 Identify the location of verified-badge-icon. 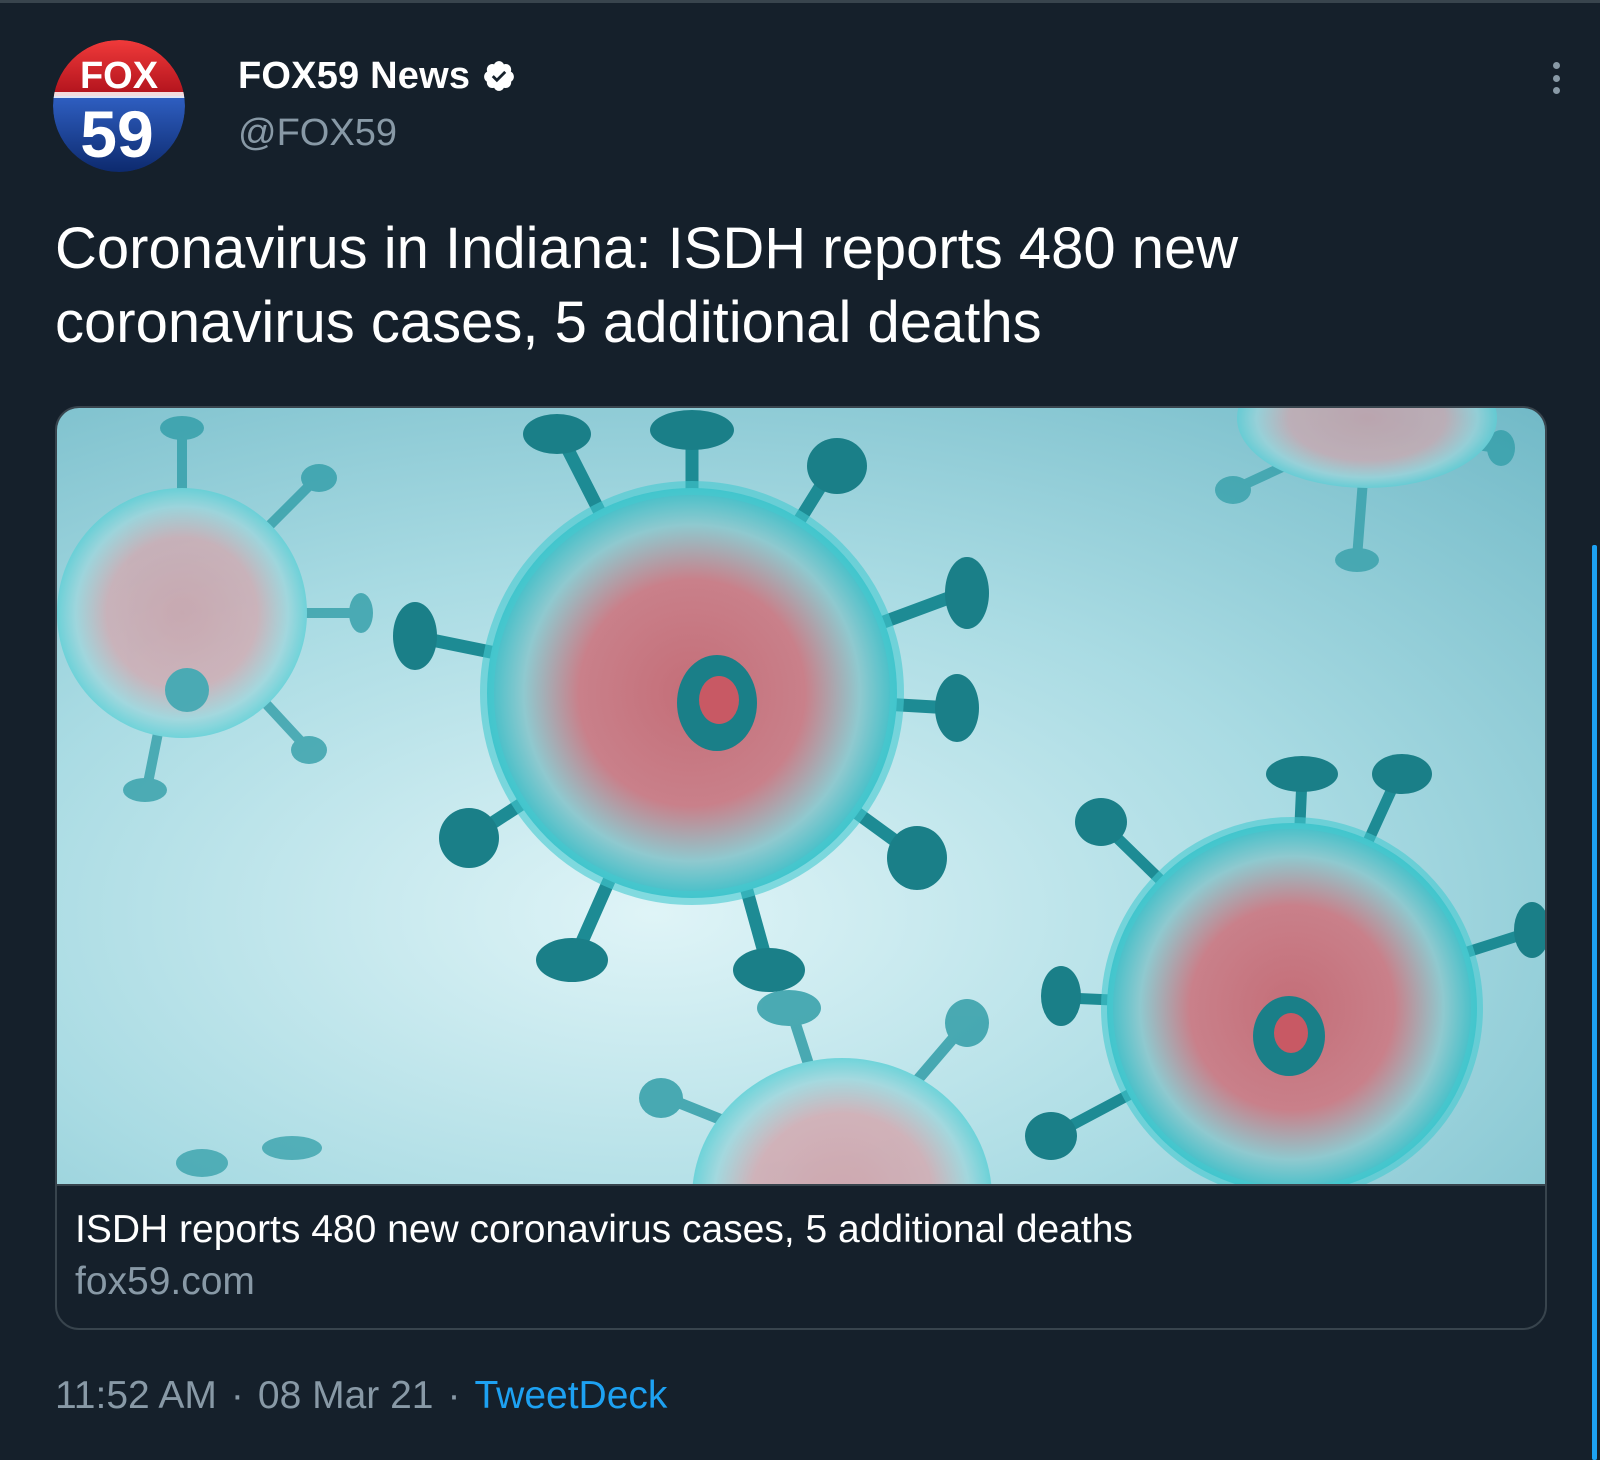
(499, 76).